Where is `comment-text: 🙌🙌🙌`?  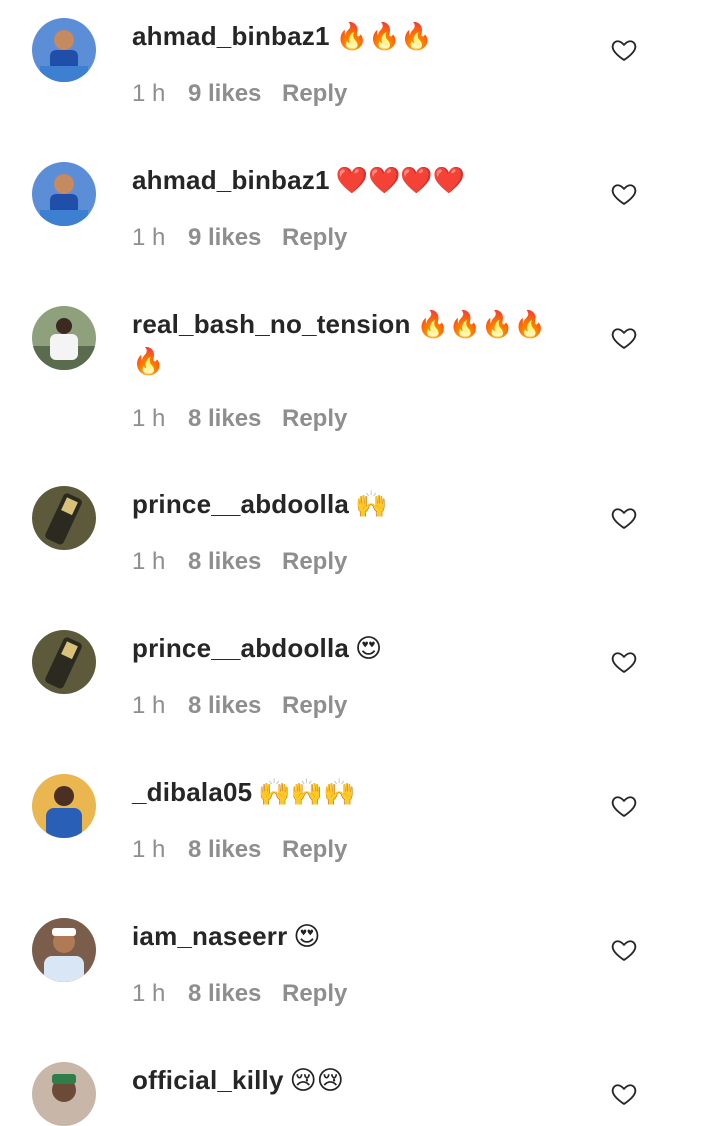 comment-text: 🙌🙌🙌 is located at coordinates (307, 793).